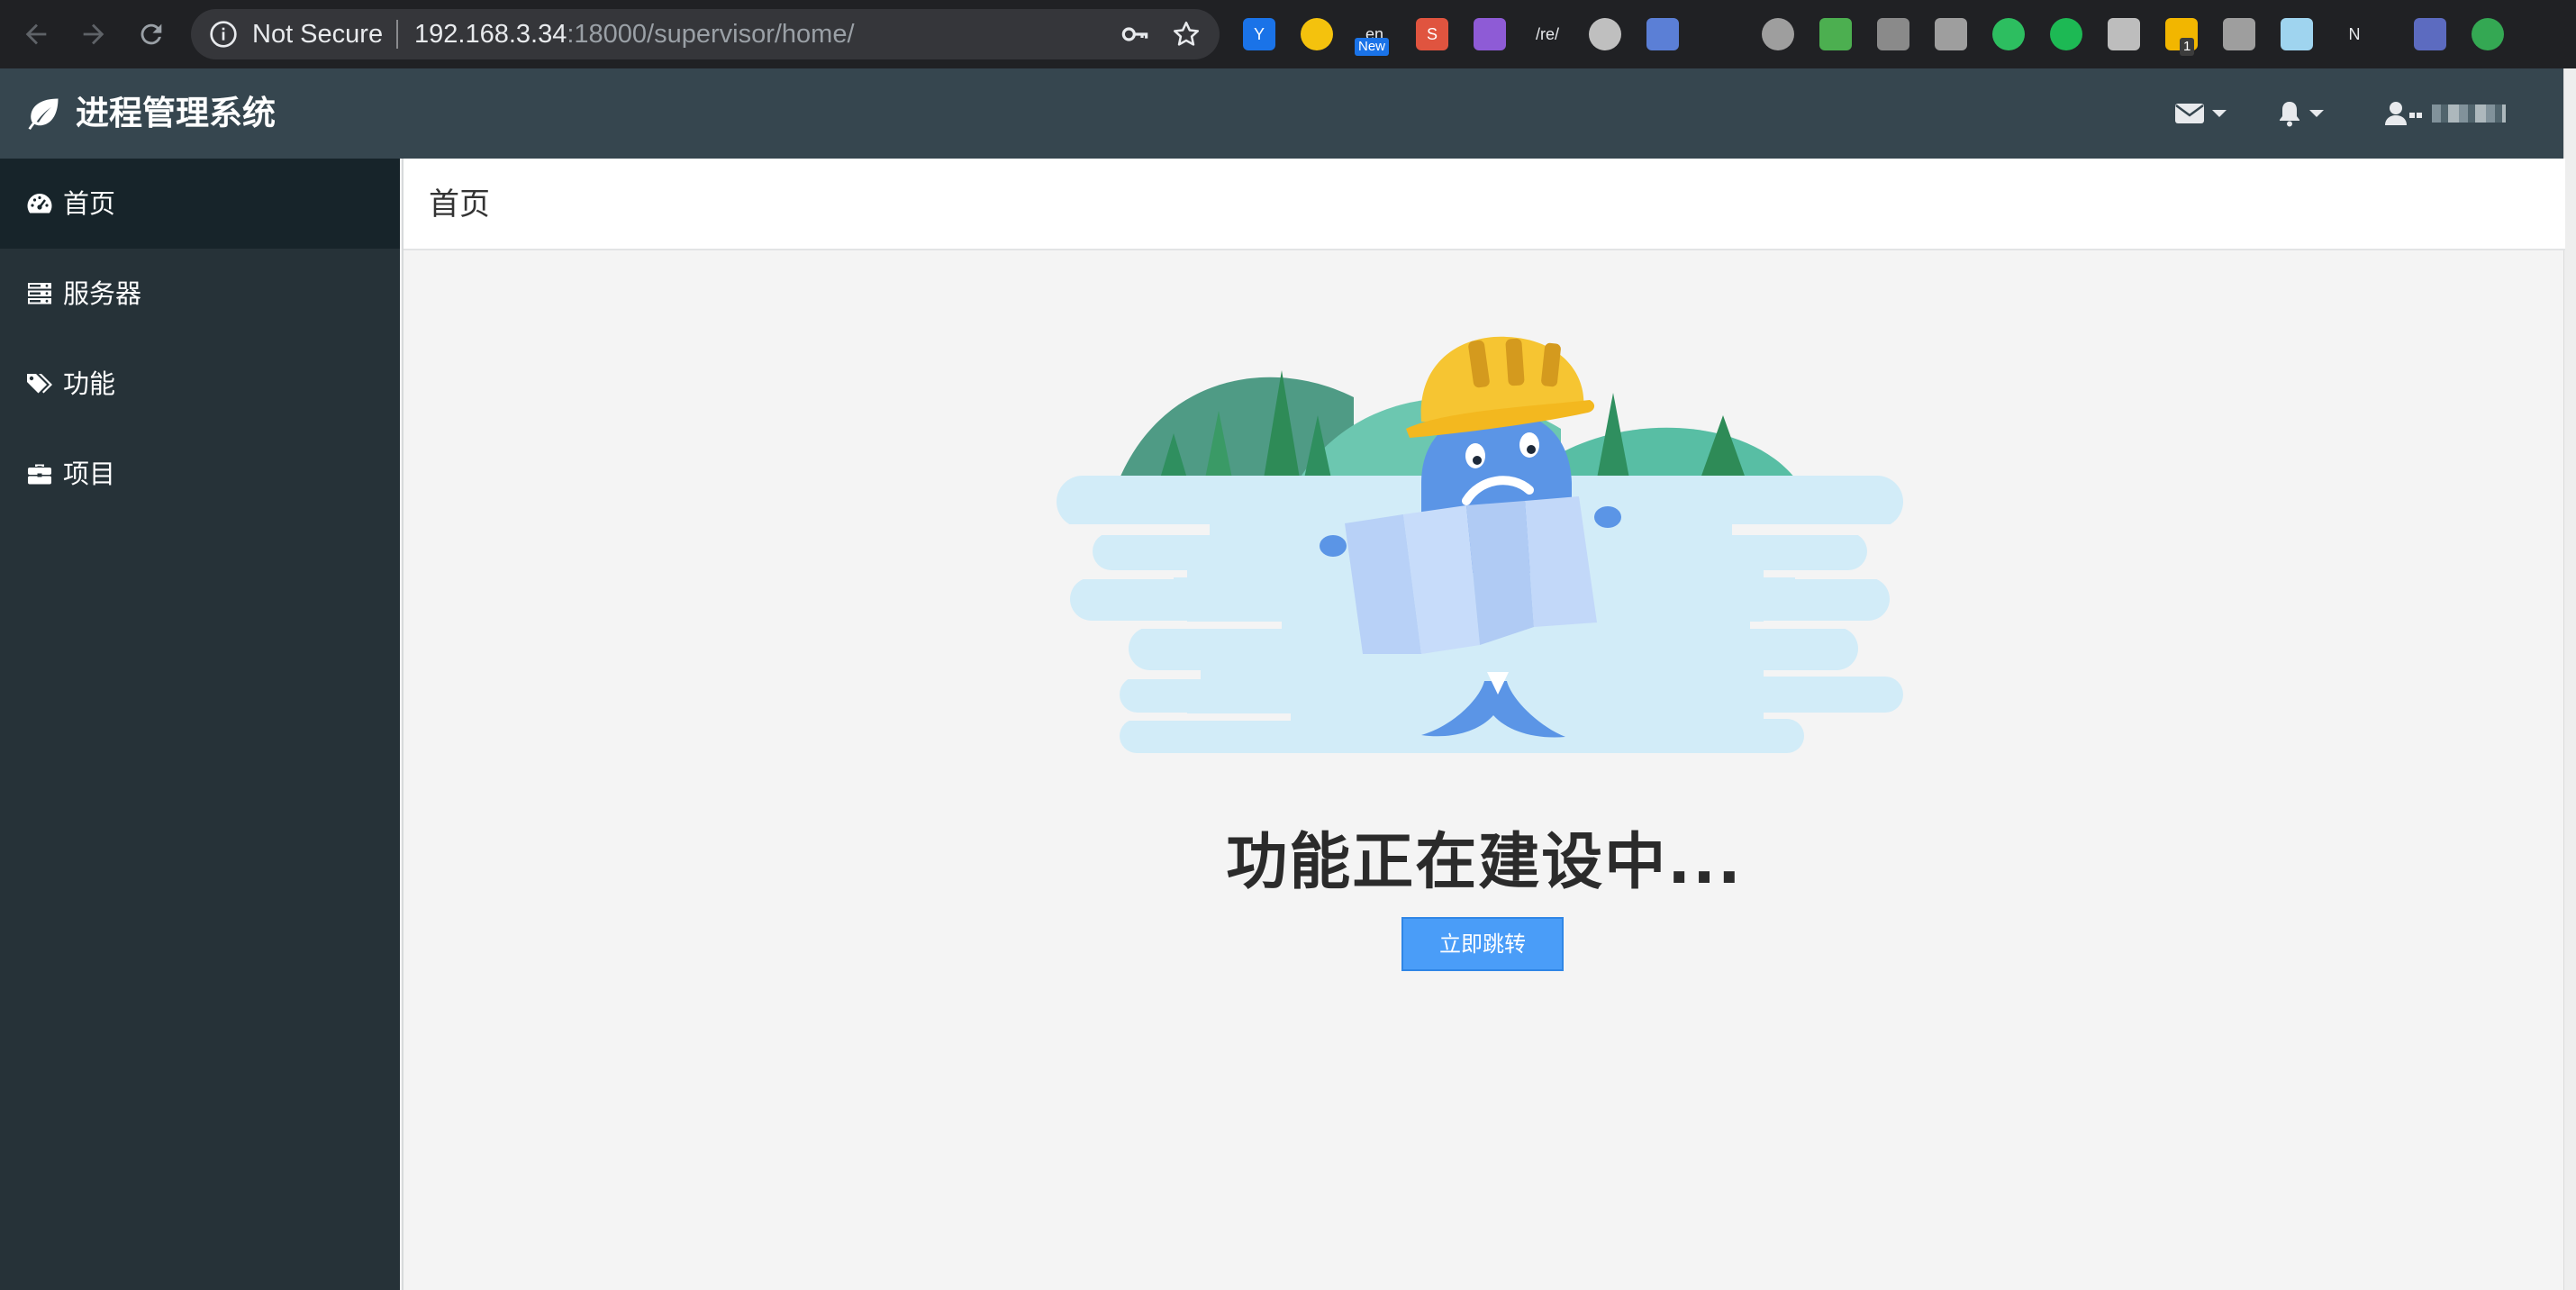 This screenshot has height=1290, width=2576. I want to click on drive-extension-icon, so click(2239, 34).